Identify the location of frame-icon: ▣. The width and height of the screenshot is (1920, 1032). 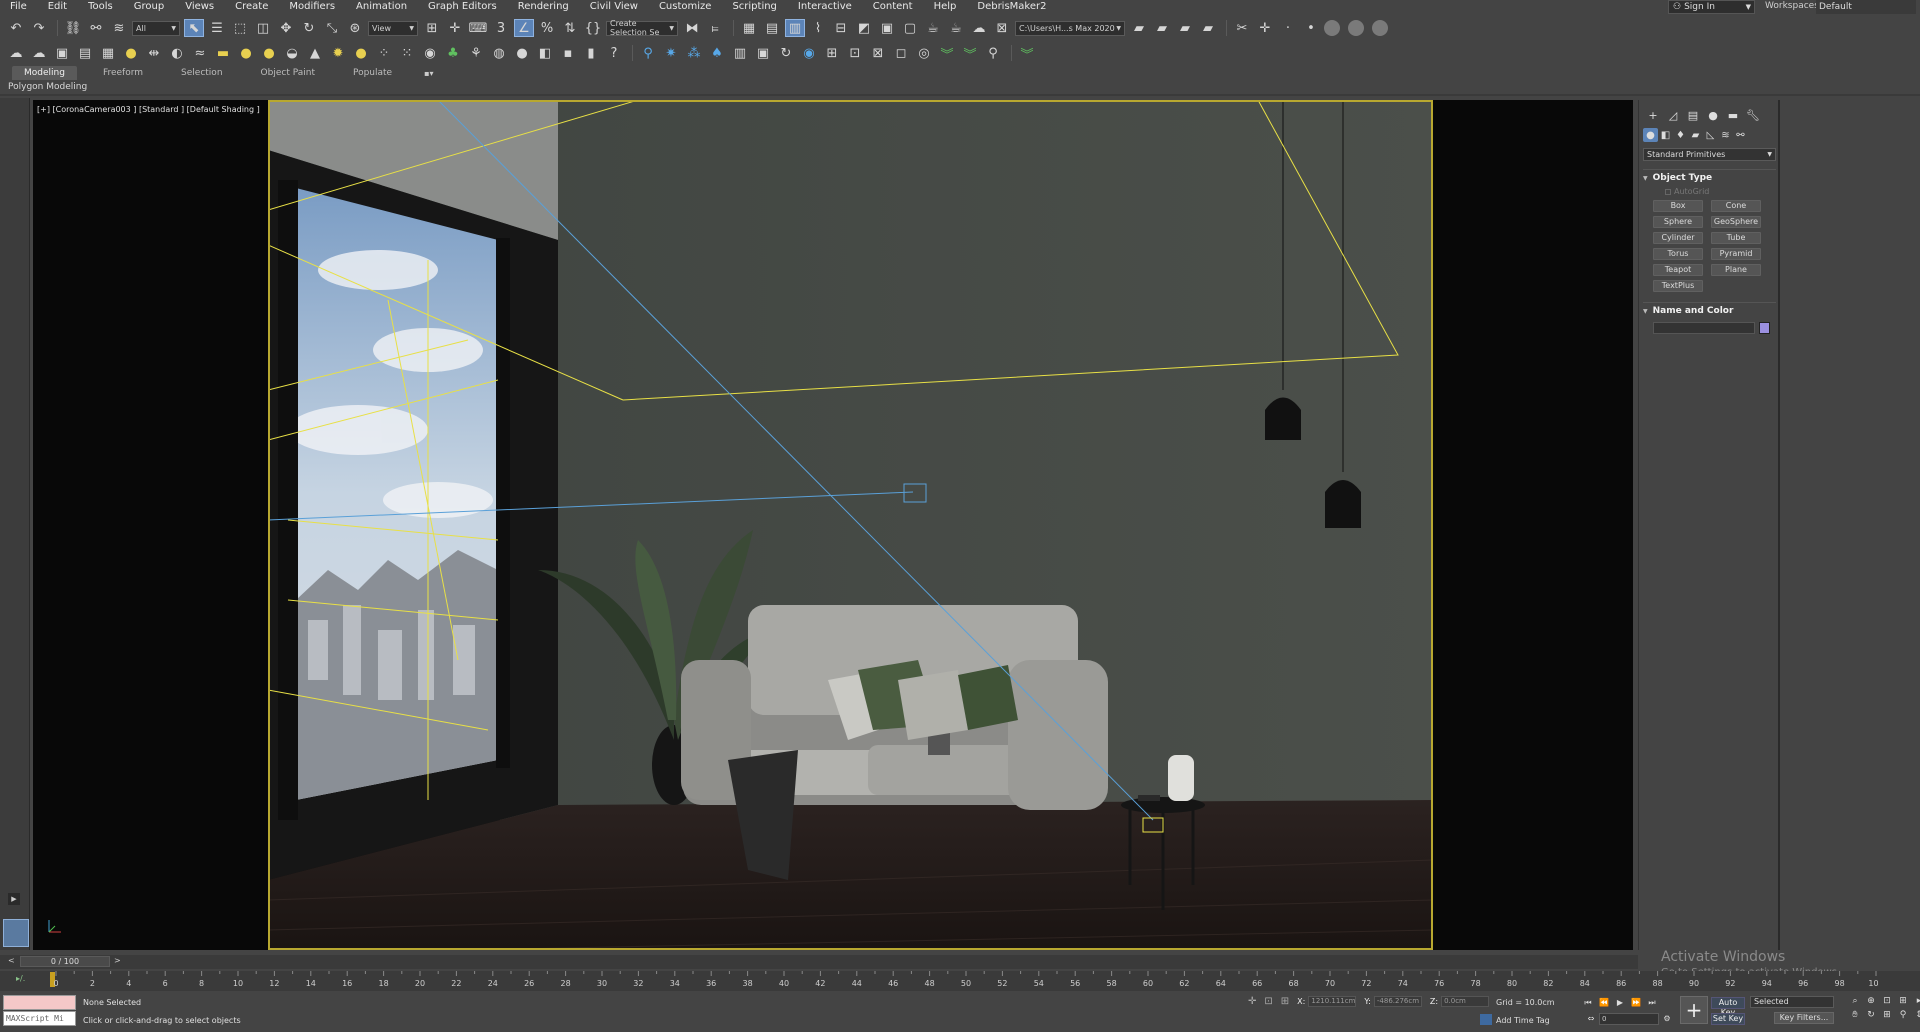
(763, 53).